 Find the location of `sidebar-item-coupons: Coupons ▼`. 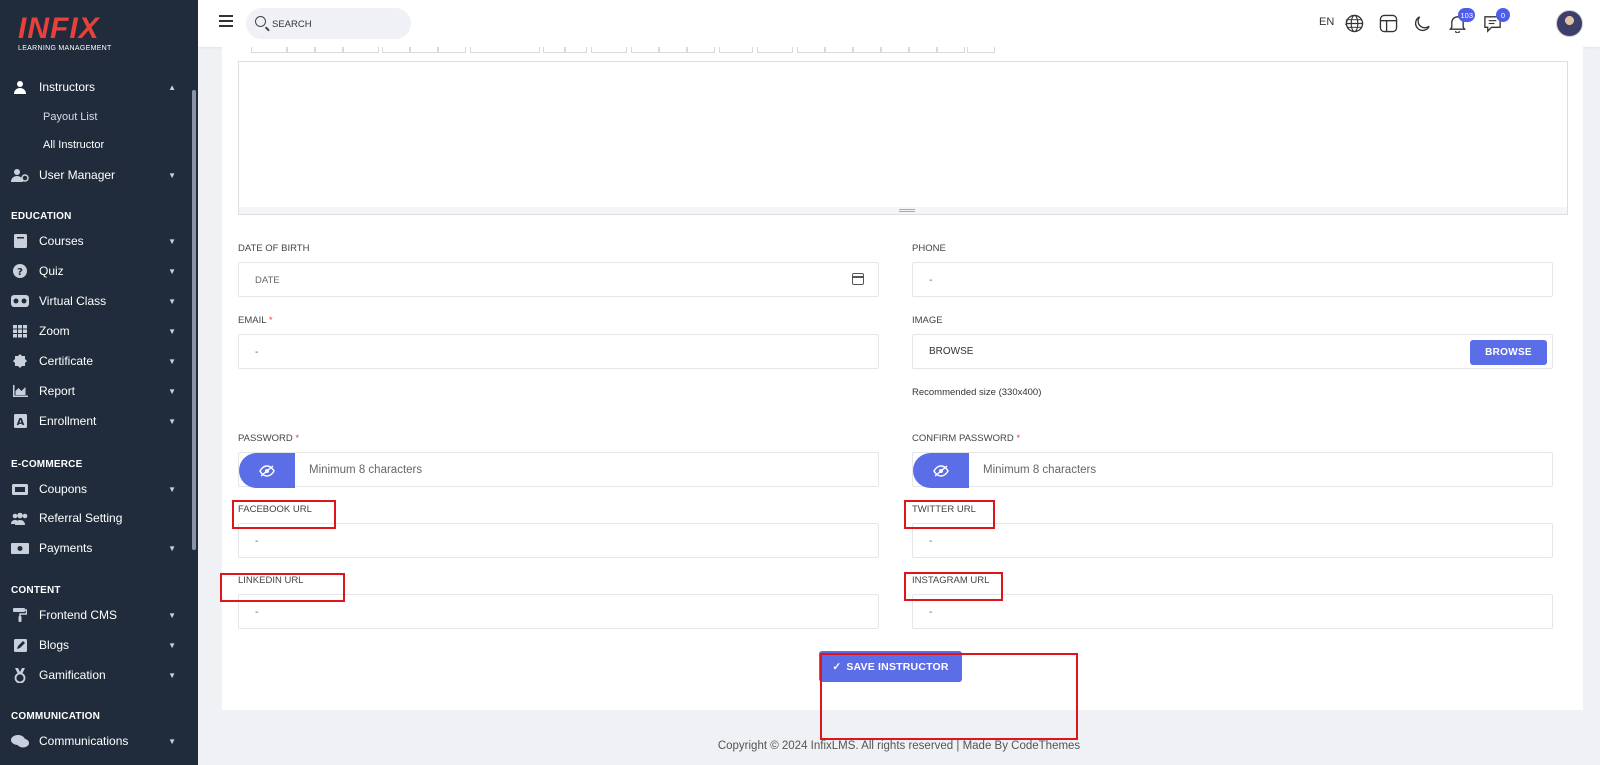

sidebar-item-coupons: Coupons ▼ is located at coordinates (96, 489).